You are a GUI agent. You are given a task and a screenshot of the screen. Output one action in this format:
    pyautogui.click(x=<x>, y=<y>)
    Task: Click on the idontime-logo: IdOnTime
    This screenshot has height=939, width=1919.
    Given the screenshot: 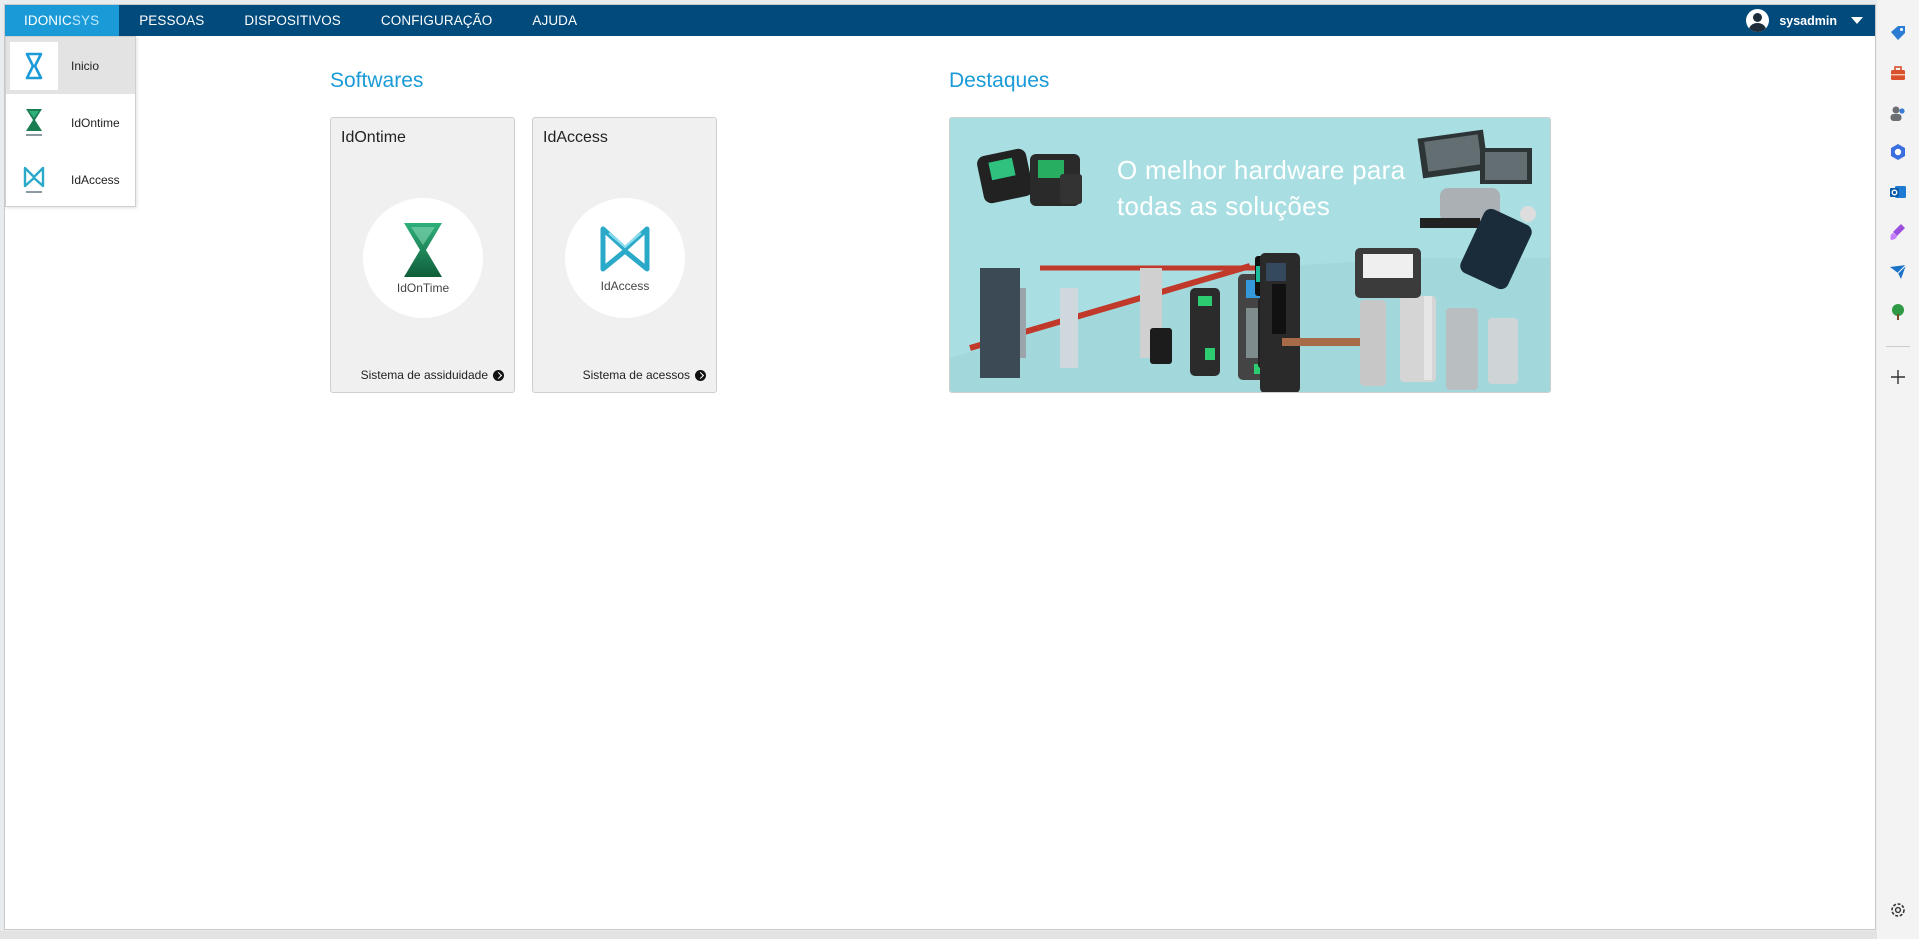 What is the action you would take?
    pyautogui.click(x=423, y=258)
    